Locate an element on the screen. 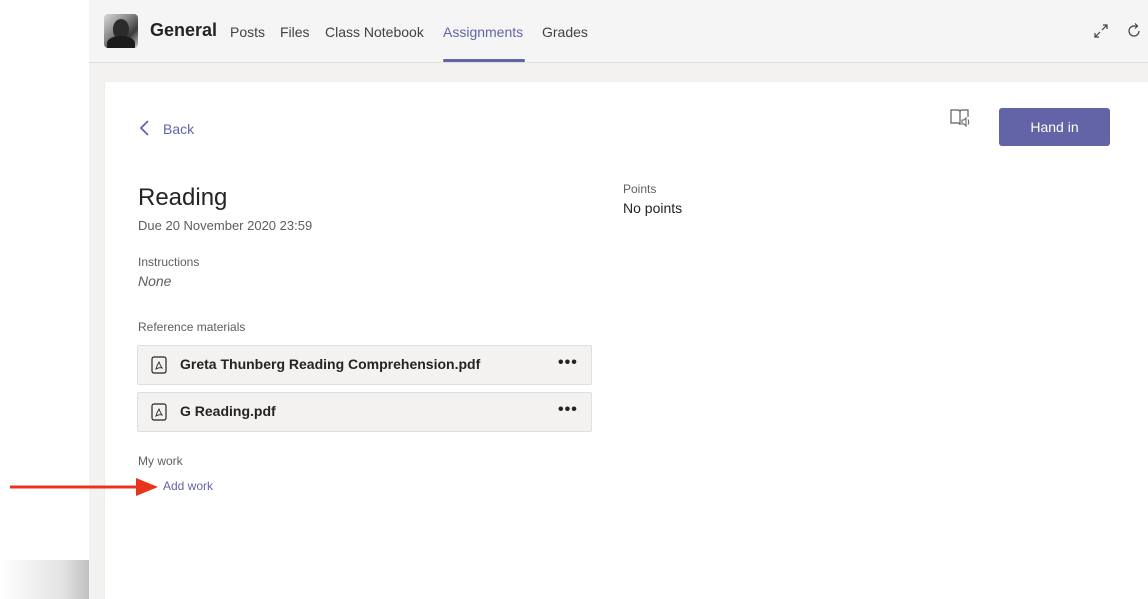  team-avatar is located at coordinates (121, 31).